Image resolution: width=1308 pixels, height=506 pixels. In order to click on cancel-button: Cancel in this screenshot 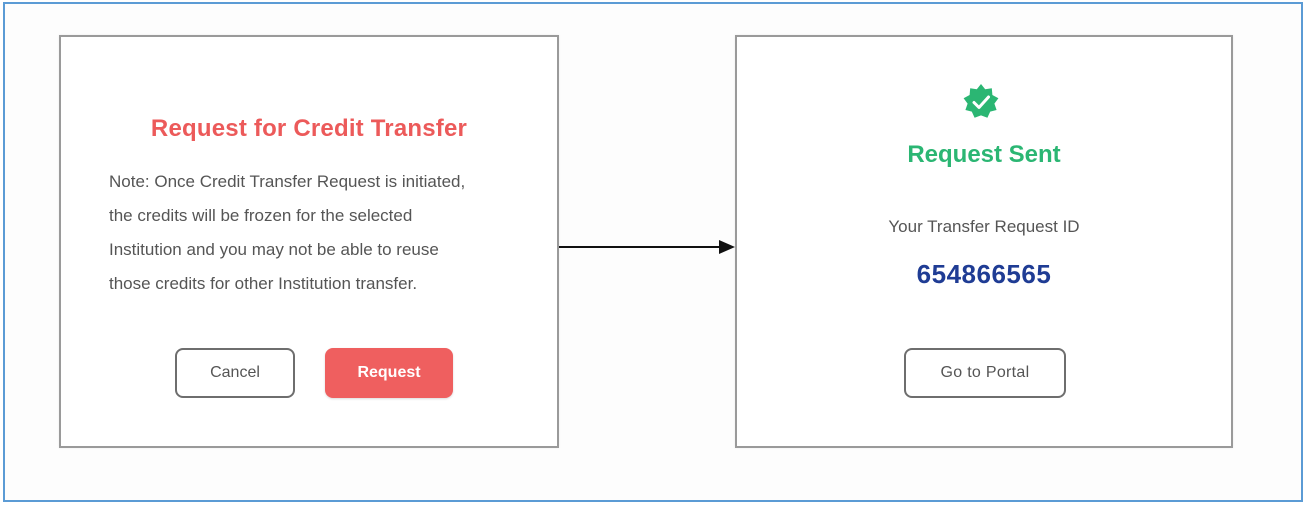, I will do `click(235, 373)`.